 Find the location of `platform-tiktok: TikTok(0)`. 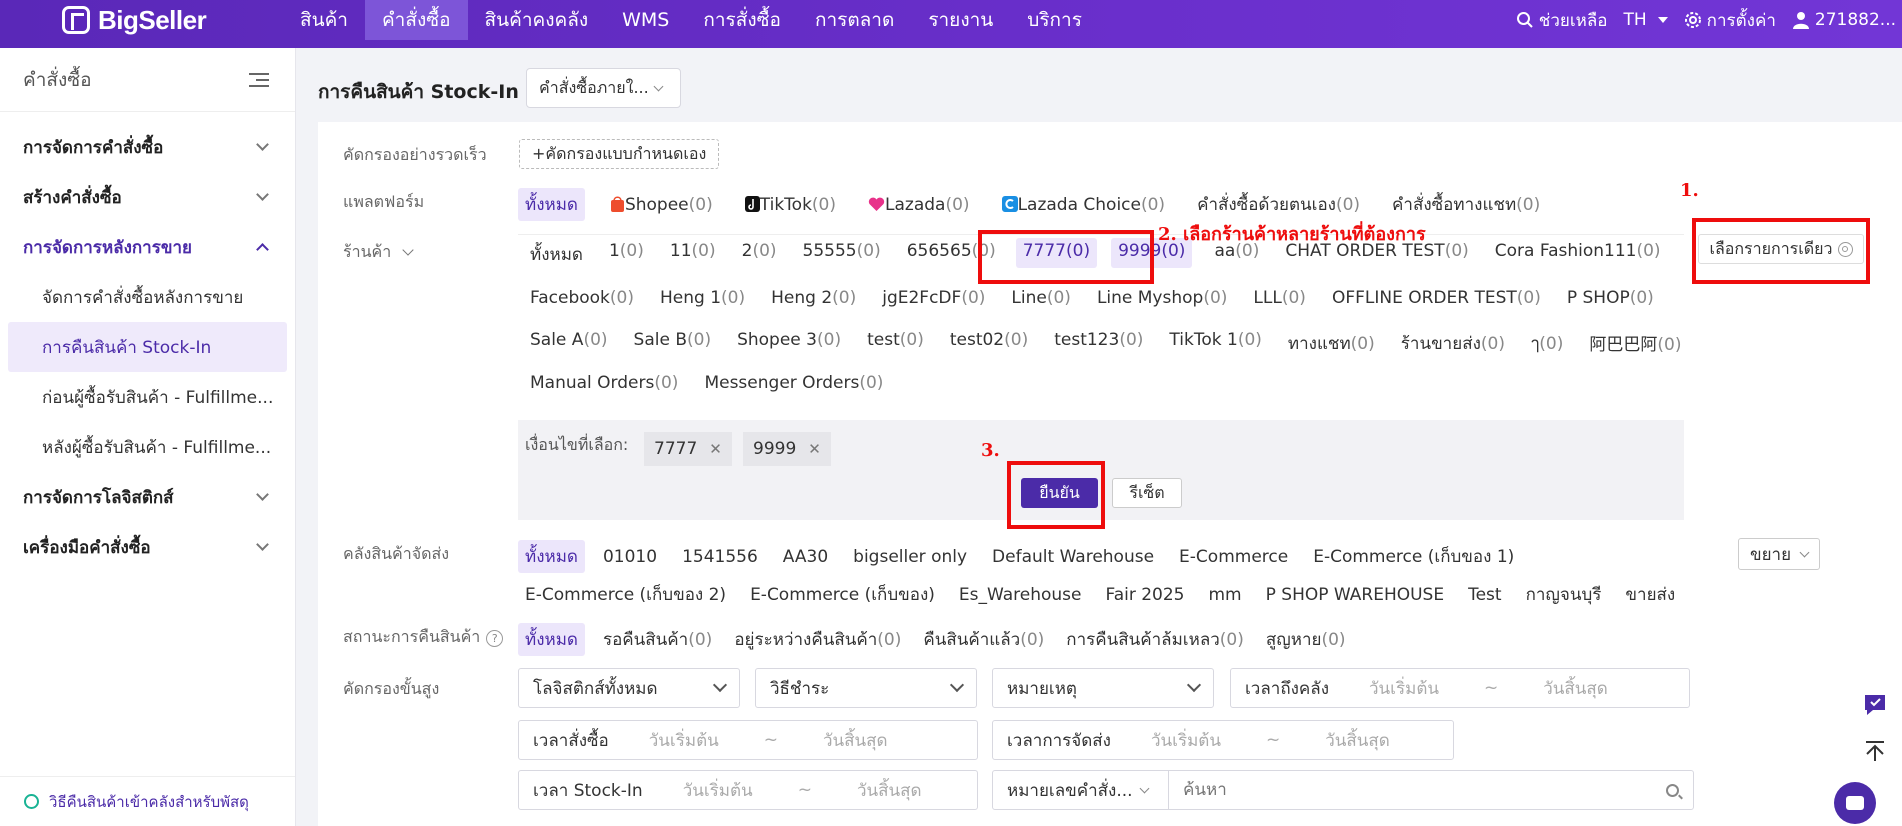

platform-tiktok: TikTok(0) is located at coordinates (790, 205).